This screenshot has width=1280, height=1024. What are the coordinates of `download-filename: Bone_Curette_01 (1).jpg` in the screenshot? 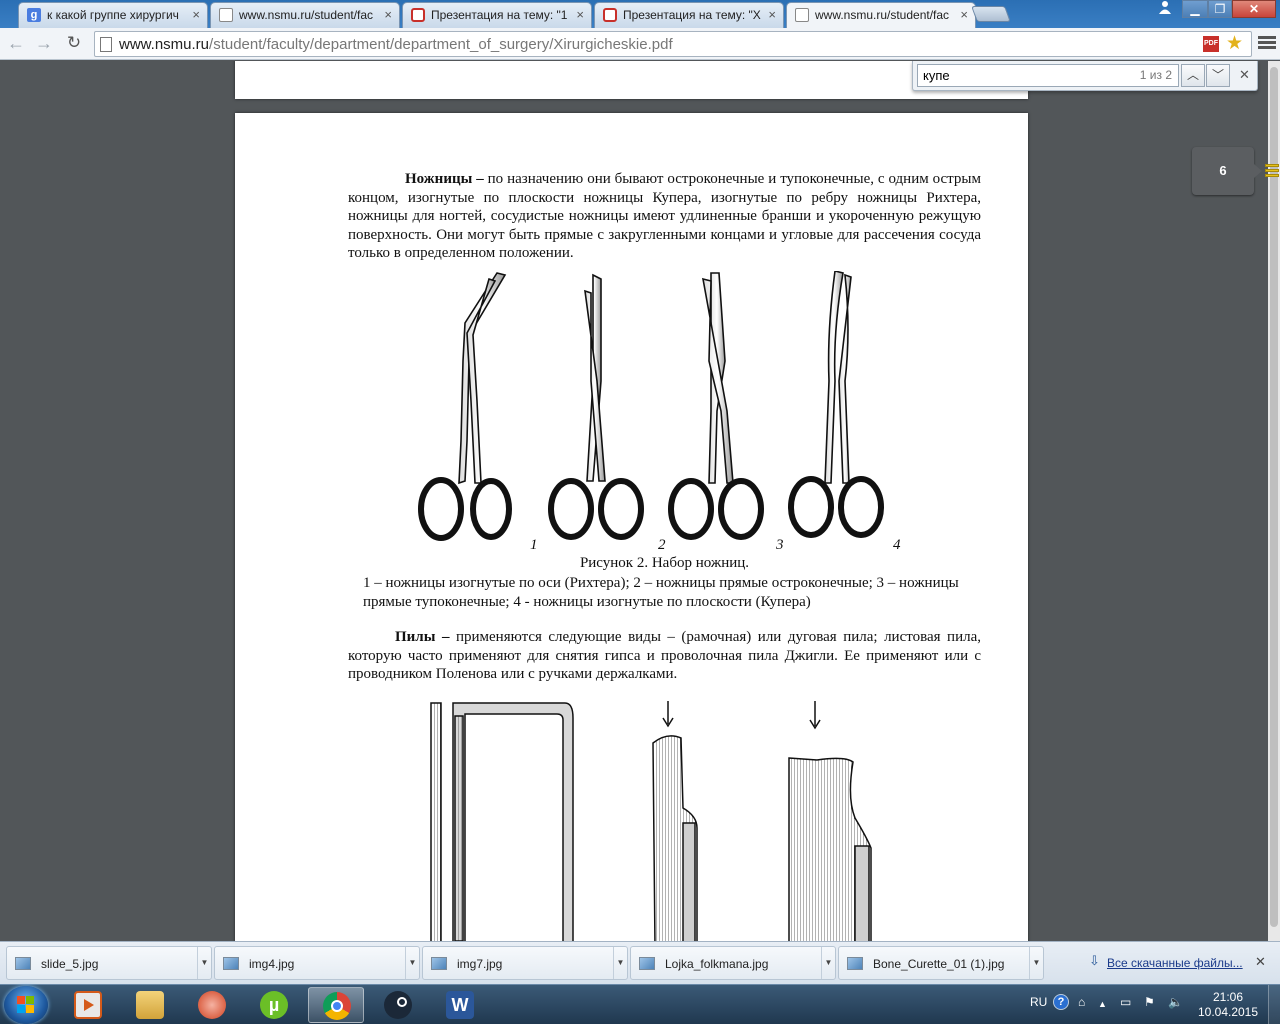 It's located at (939, 964).